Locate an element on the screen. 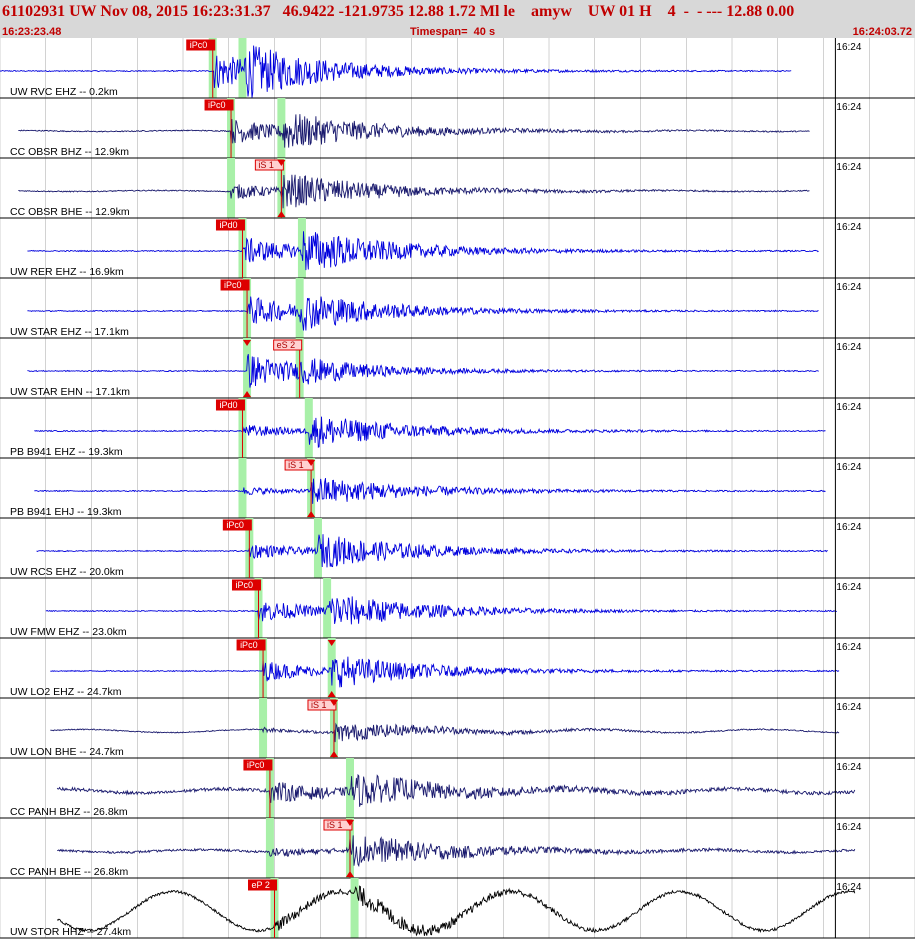 This screenshot has width=915, height=940. station-label: UW STOR HHZ -- 27.4km is located at coordinates (70, 932).